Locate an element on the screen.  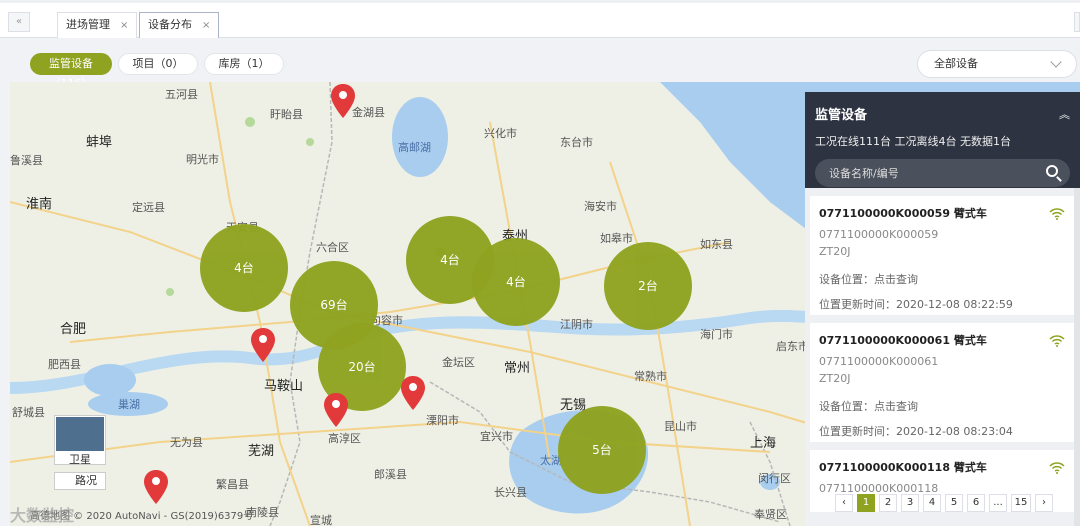
city-label: 六合区 is located at coordinates (332, 247).